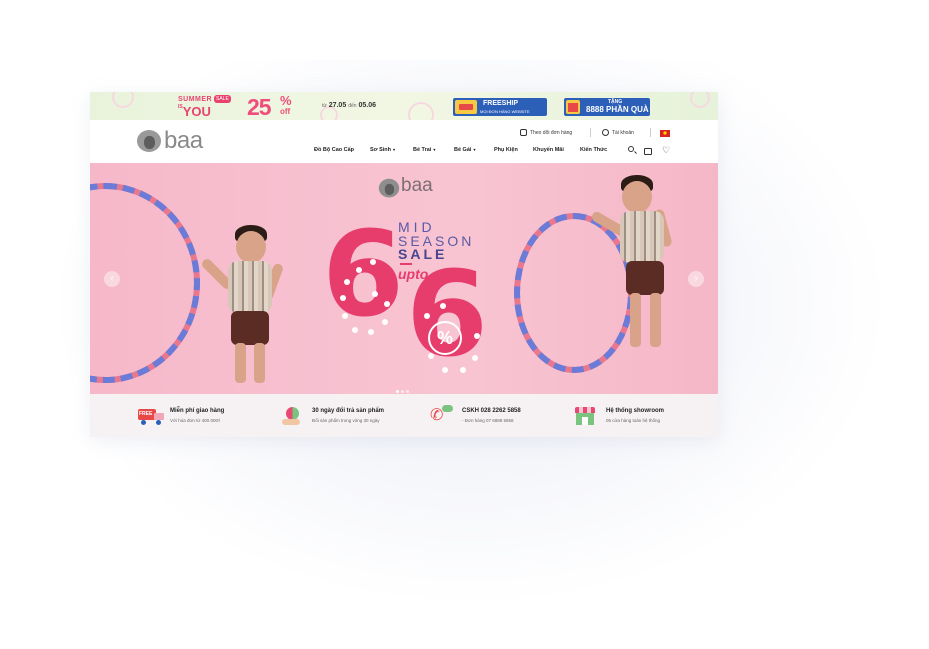 Image resolution: width=929 pixels, height=649 pixels. I want to click on discount-suffix: % off, so click(286, 104).